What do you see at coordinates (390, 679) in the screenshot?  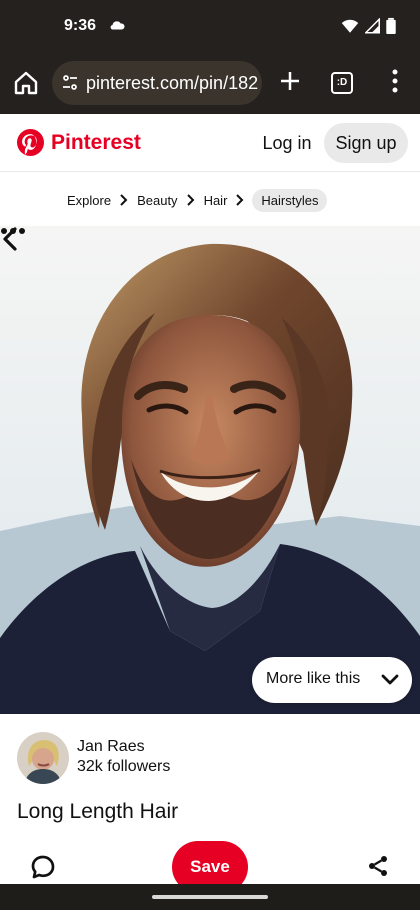 I see `chevron-down-icon` at bounding box center [390, 679].